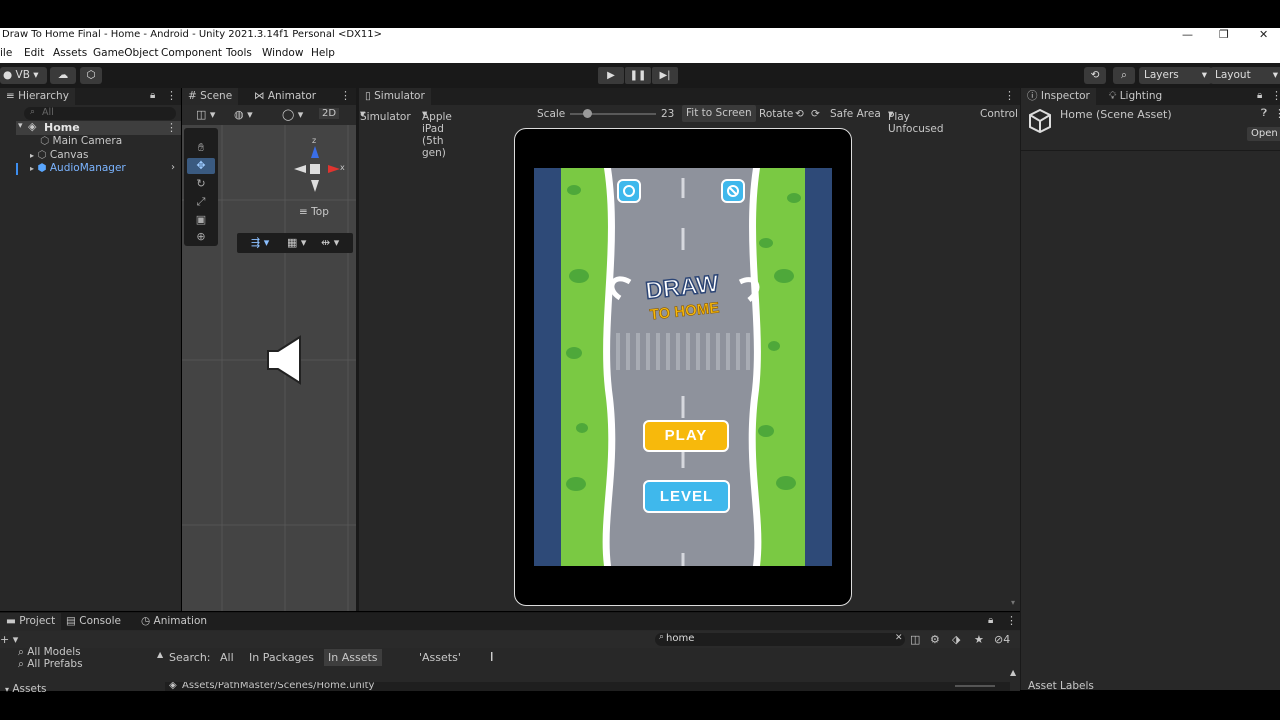  What do you see at coordinates (437, 133) in the screenshot?
I see `device-dropdown: Apple iPad (5th gen) ▾` at bounding box center [437, 133].